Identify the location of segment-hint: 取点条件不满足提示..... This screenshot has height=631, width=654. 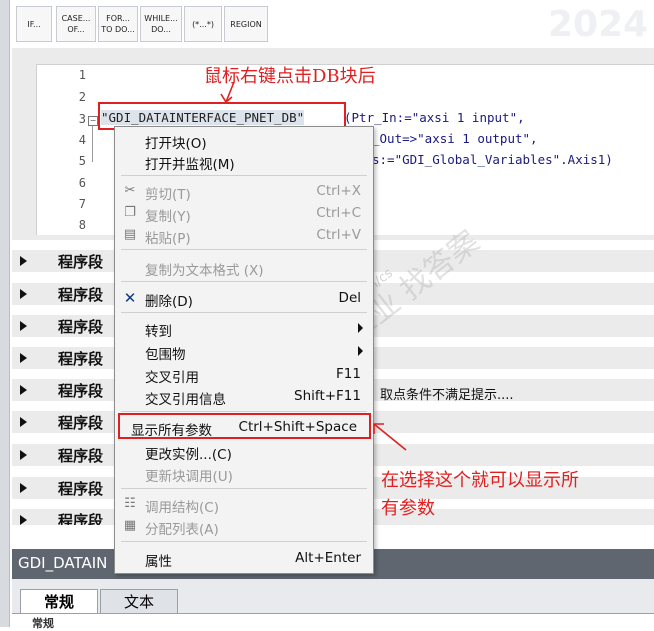
(447, 395).